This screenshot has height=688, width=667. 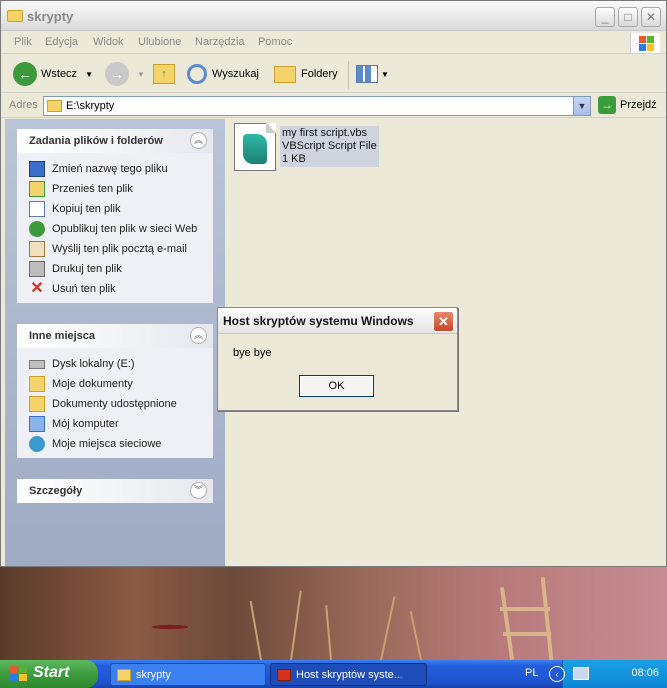 What do you see at coordinates (348, 75) in the screenshot?
I see `toolbar-separator` at bounding box center [348, 75].